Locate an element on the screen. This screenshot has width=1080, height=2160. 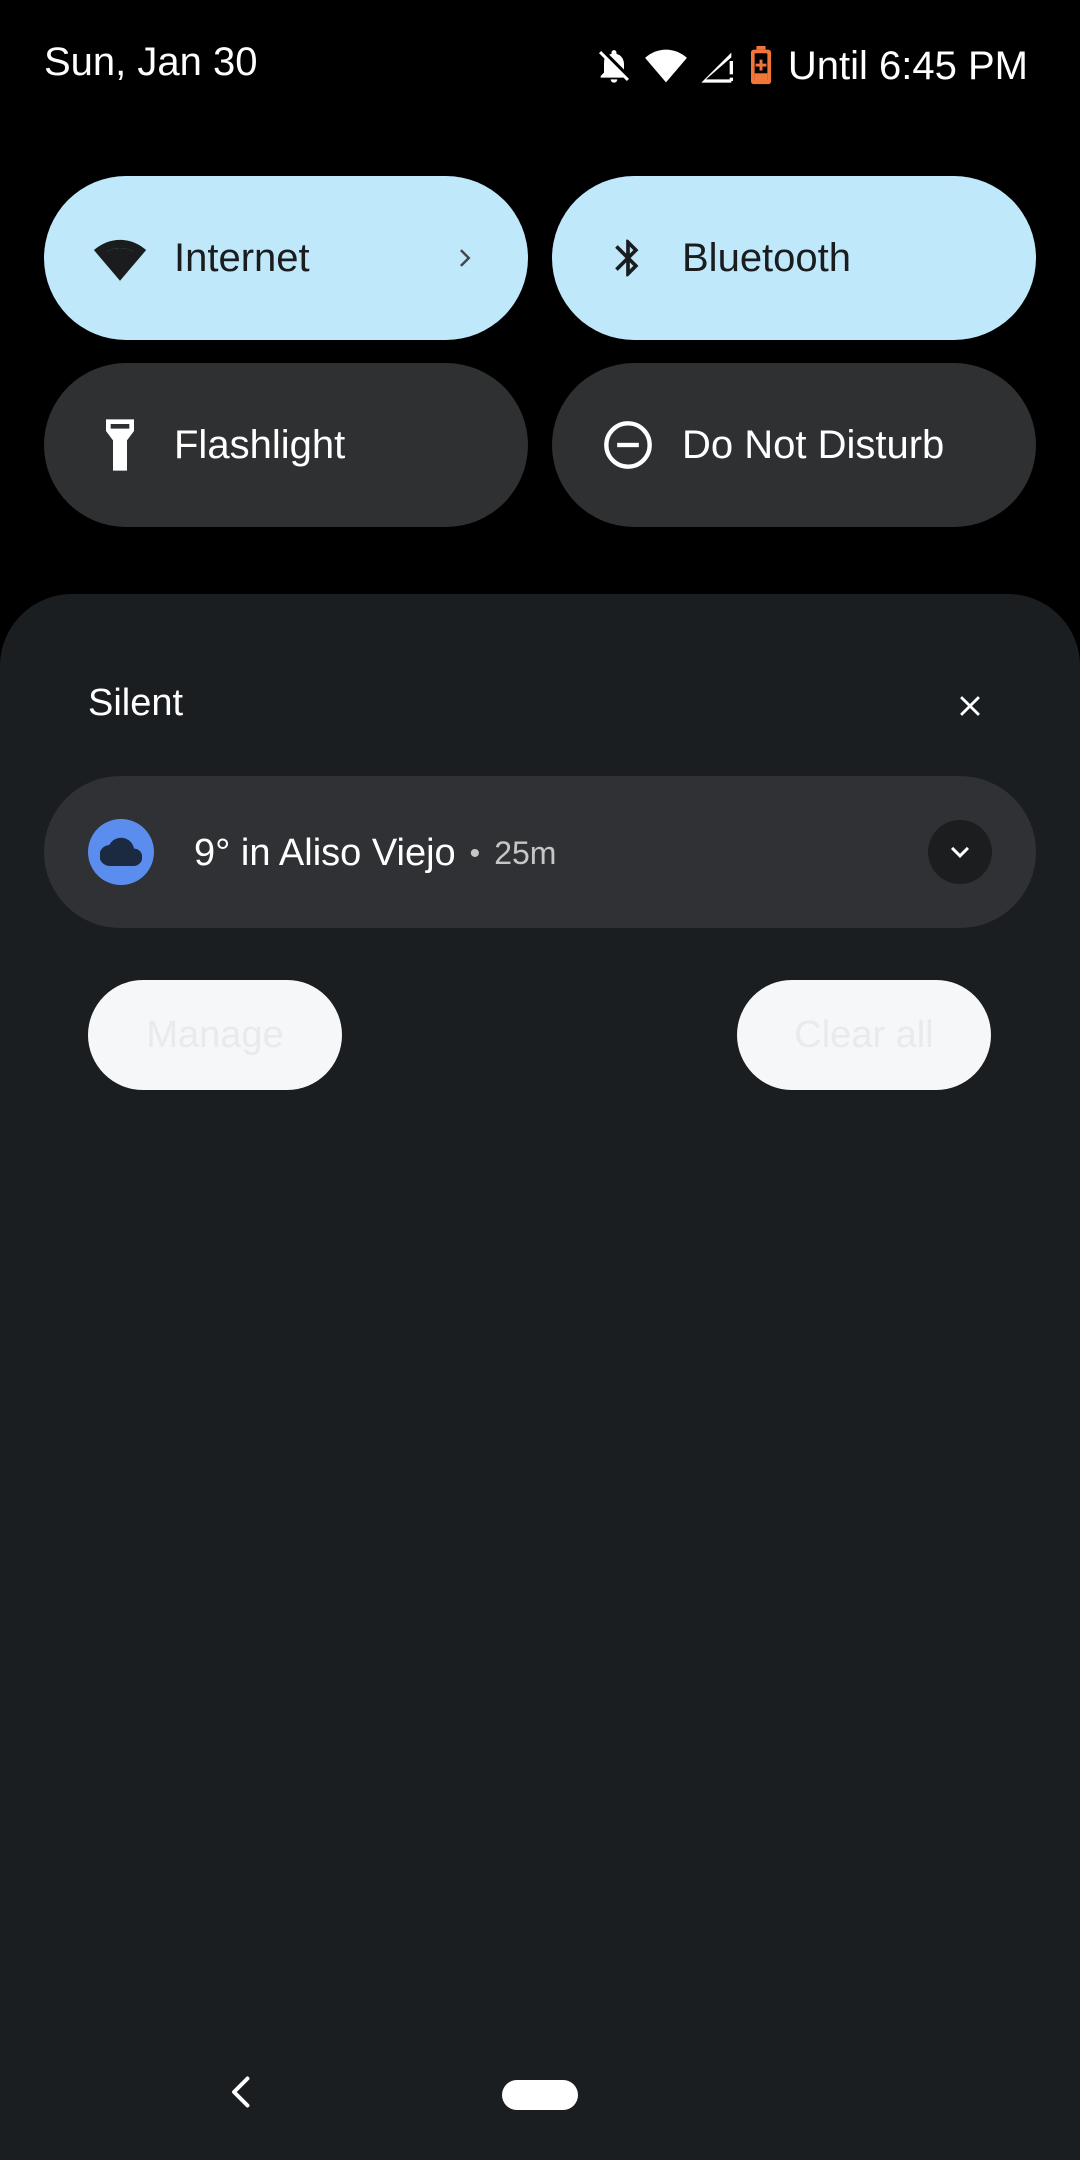
tile-internet: Internet is located at coordinates (286, 258).